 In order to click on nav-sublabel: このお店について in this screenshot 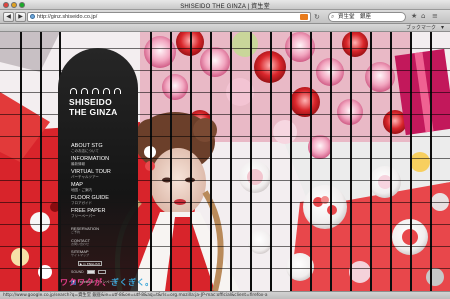, I will do `click(85, 151)`.